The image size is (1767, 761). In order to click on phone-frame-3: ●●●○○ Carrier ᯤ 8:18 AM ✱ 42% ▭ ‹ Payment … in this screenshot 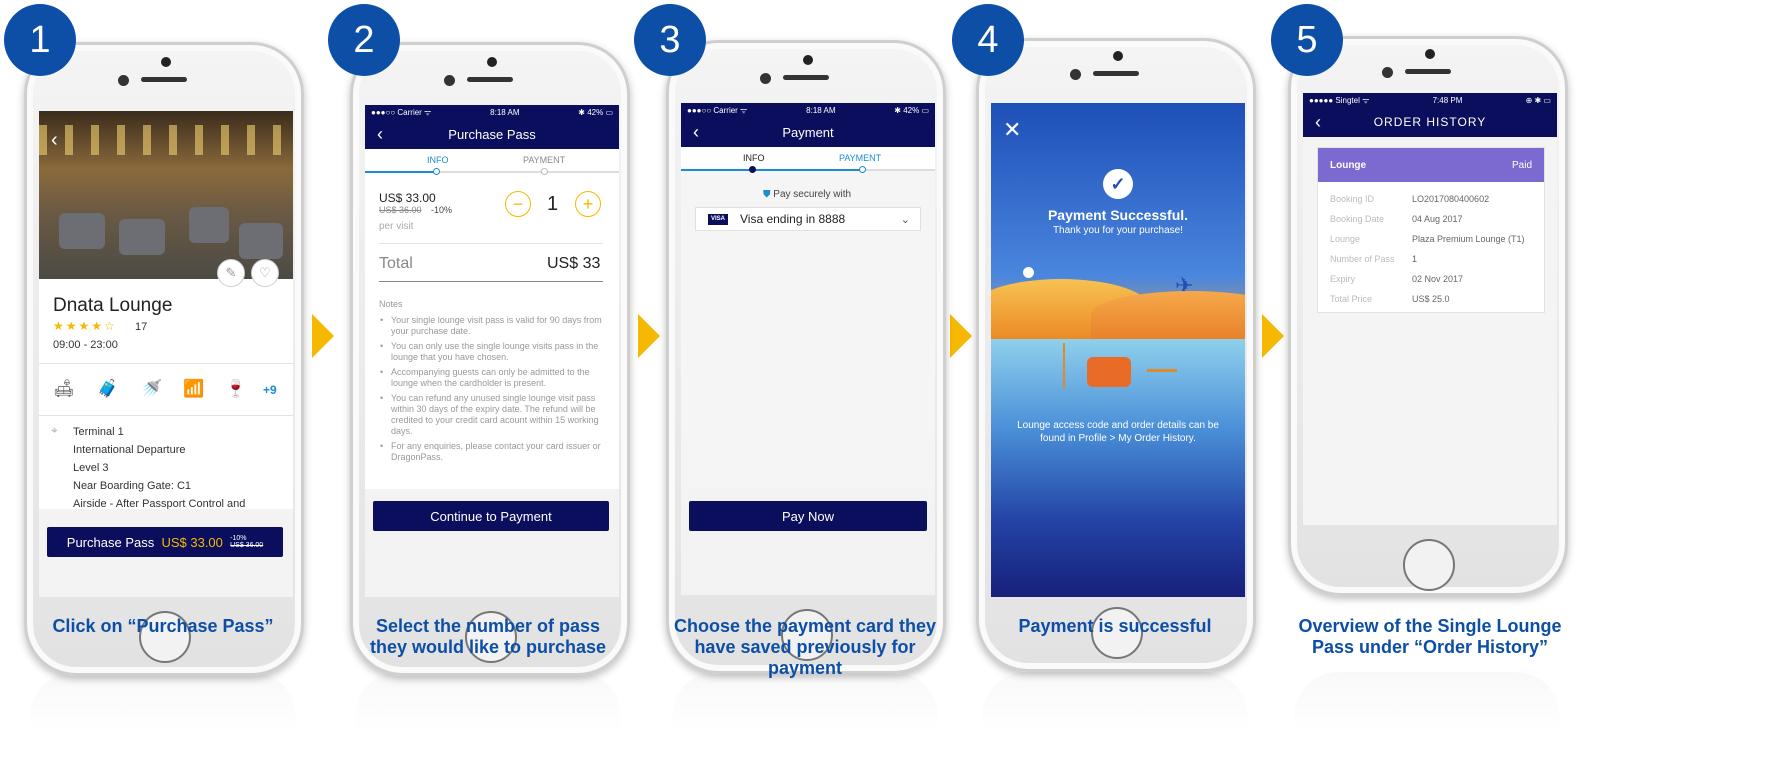, I will do `click(806, 357)`.